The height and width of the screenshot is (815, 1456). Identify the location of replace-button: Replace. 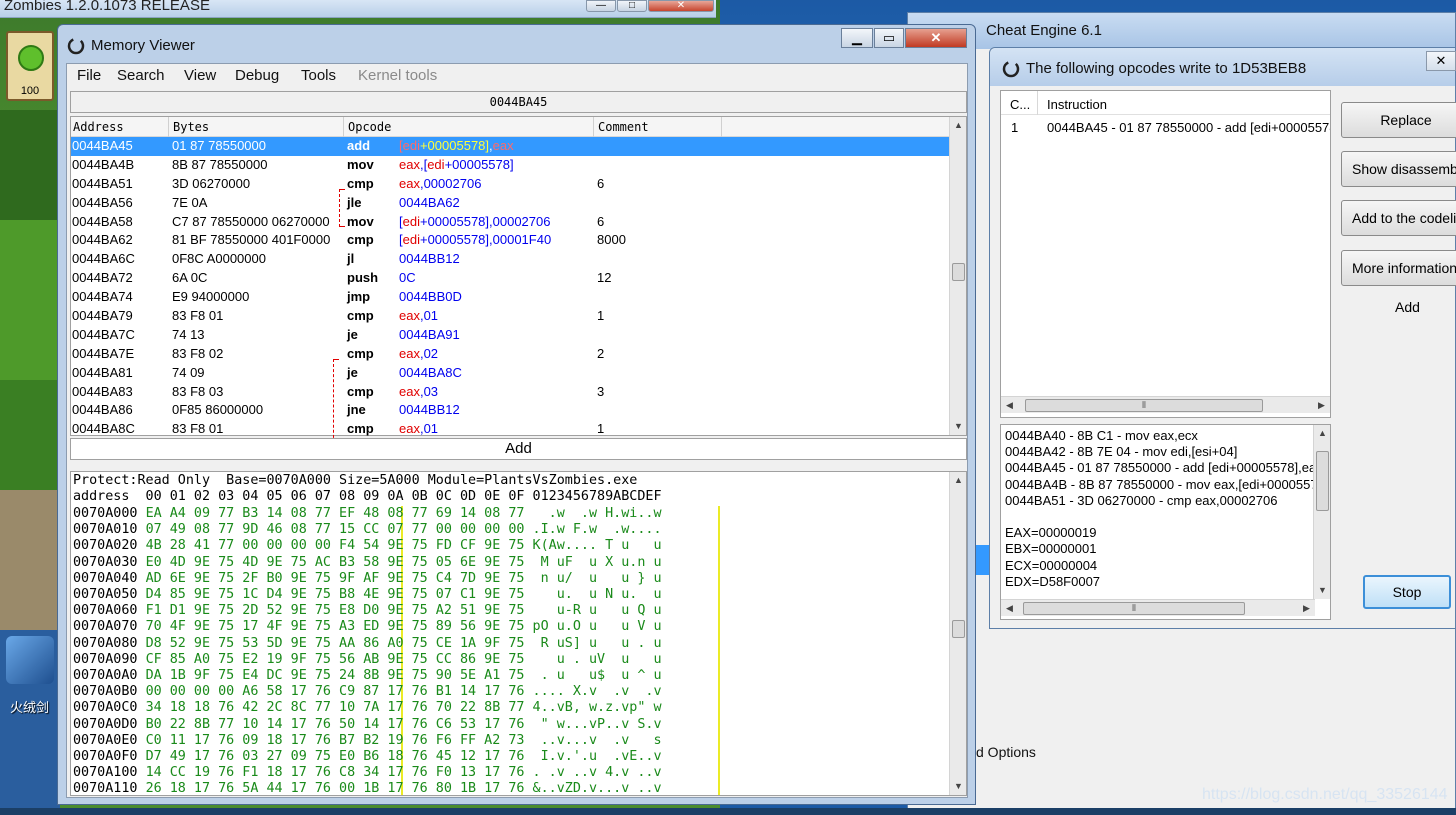
(1398, 120).